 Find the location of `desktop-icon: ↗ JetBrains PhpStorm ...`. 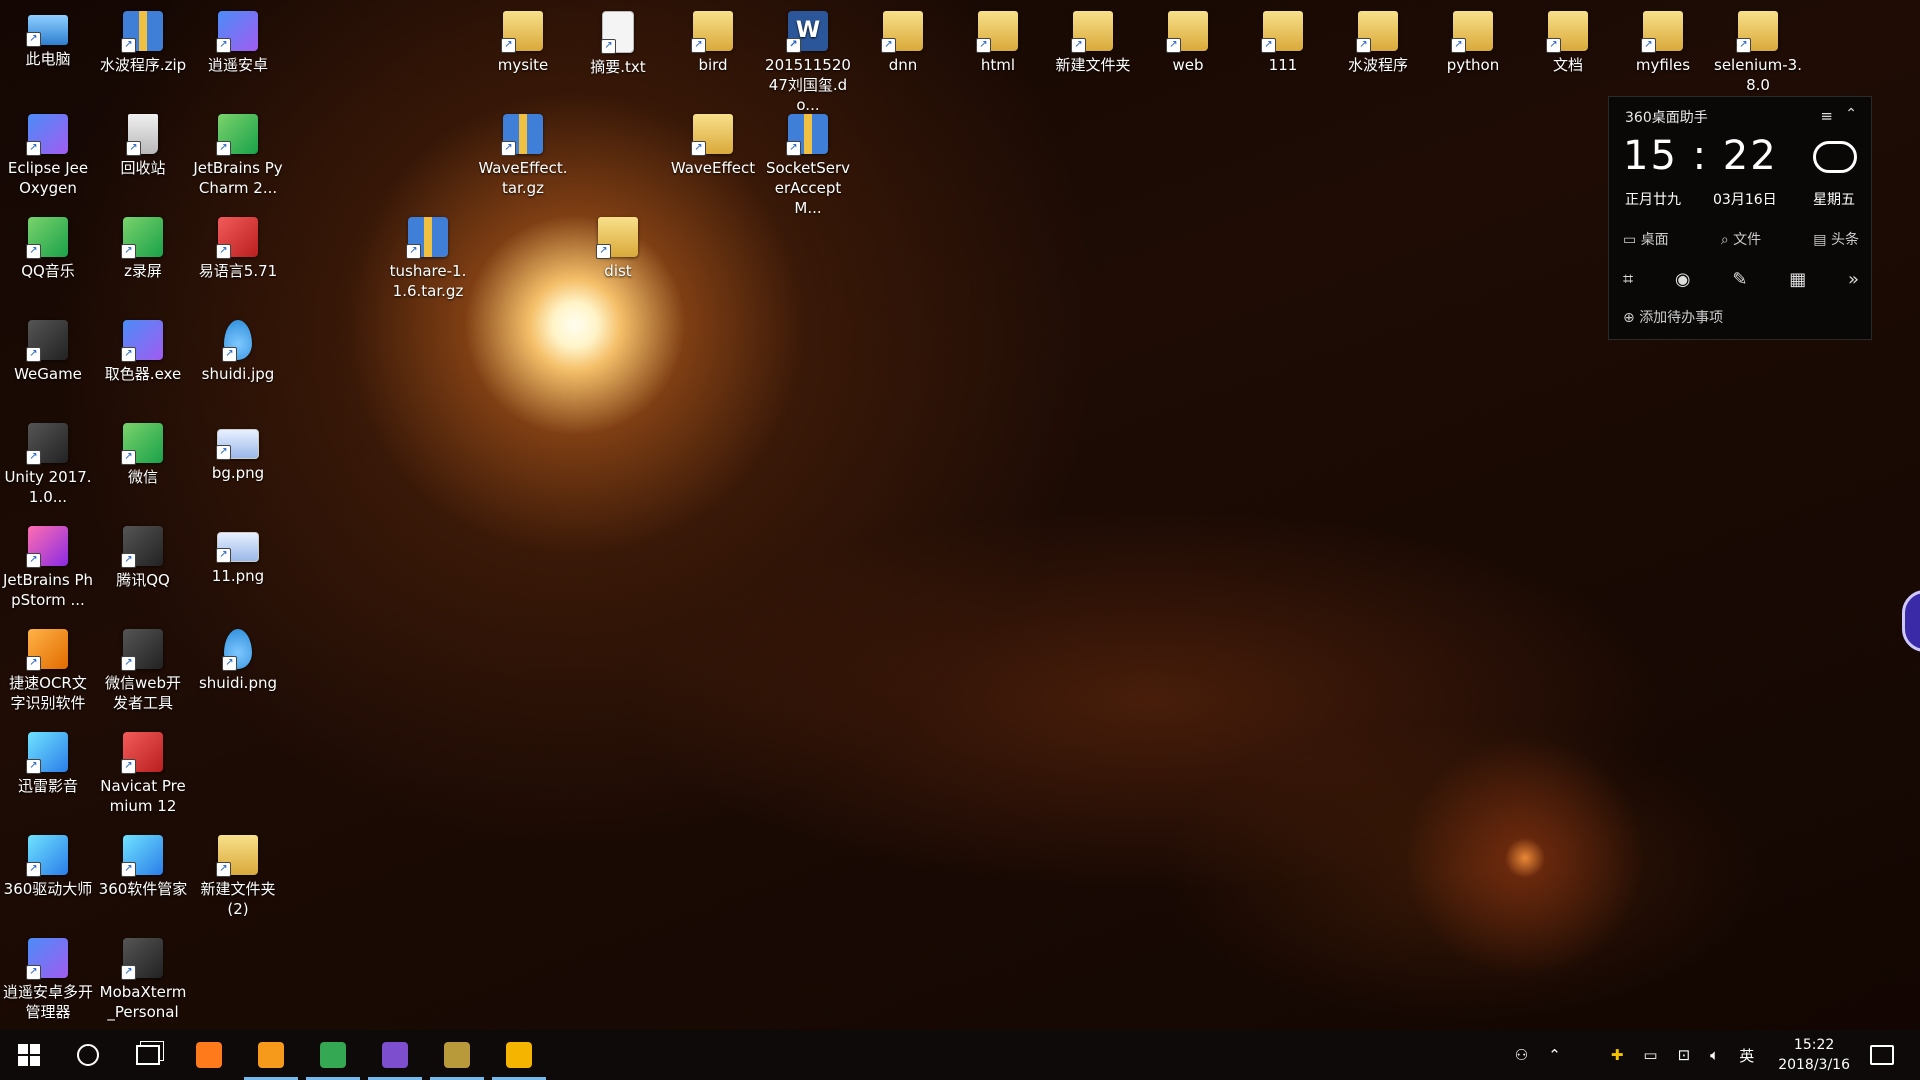

desktop-icon: ↗ JetBrains PhpStorm ... is located at coordinates (48, 568).